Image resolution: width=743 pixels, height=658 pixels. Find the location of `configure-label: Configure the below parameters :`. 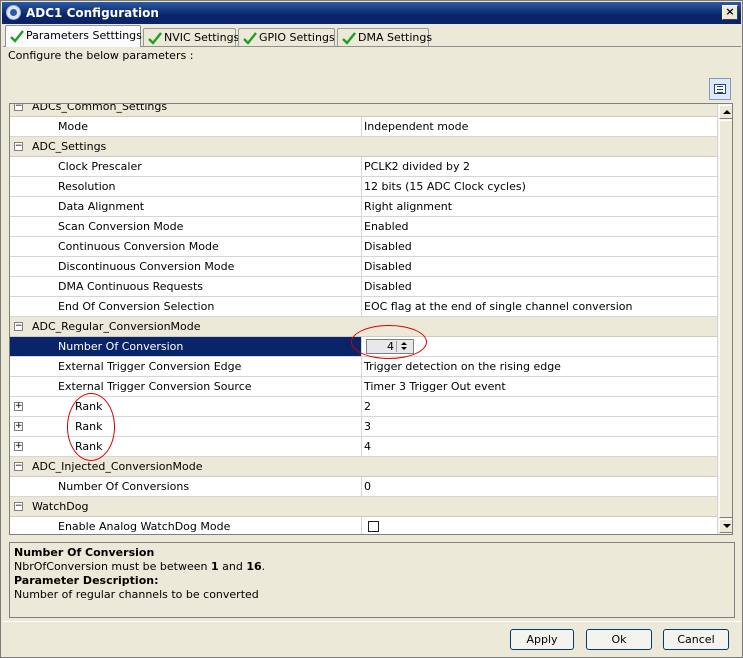

configure-label: Configure the below parameters : is located at coordinates (101, 55).